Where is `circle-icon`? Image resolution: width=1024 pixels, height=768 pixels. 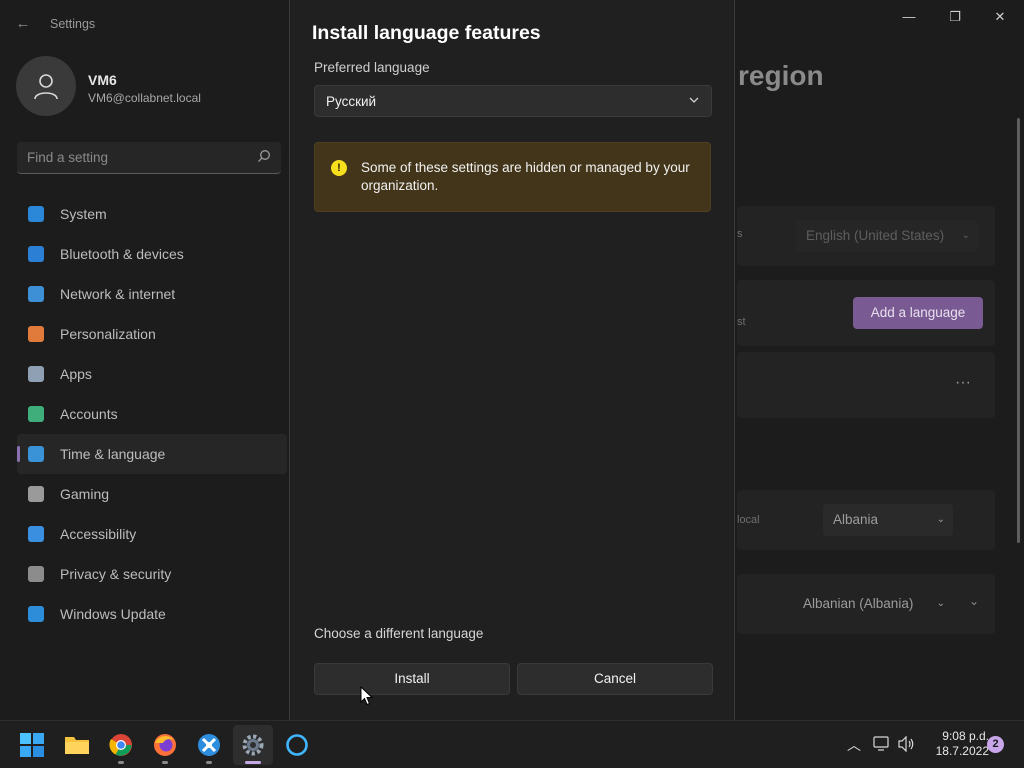 circle-icon is located at coordinates (297, 745).